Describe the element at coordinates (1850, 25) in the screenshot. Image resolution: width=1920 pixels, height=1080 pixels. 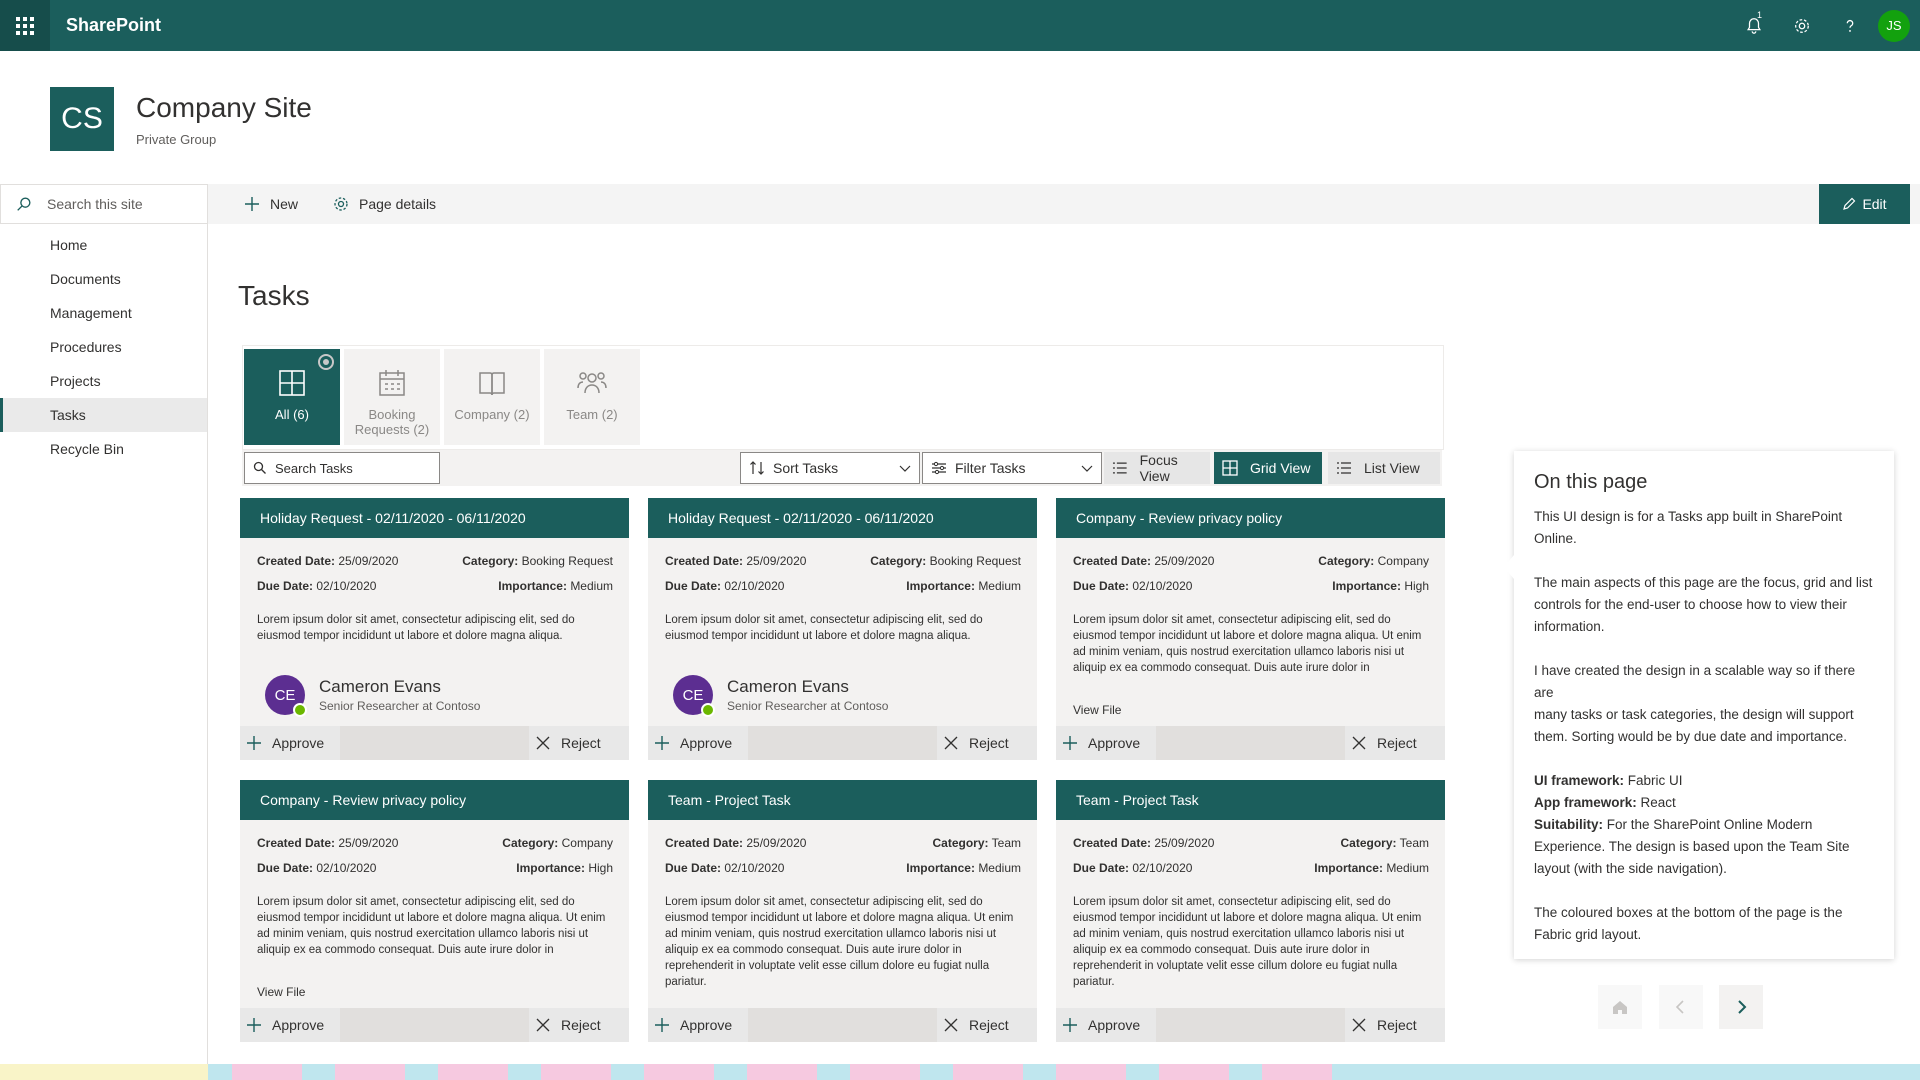
I see `help-button` at that location.